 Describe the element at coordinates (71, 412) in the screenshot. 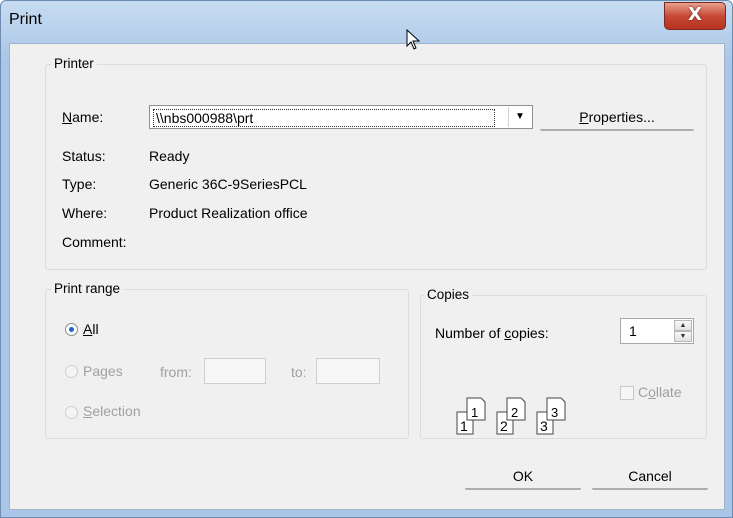

I see `radio-selection` at that location.